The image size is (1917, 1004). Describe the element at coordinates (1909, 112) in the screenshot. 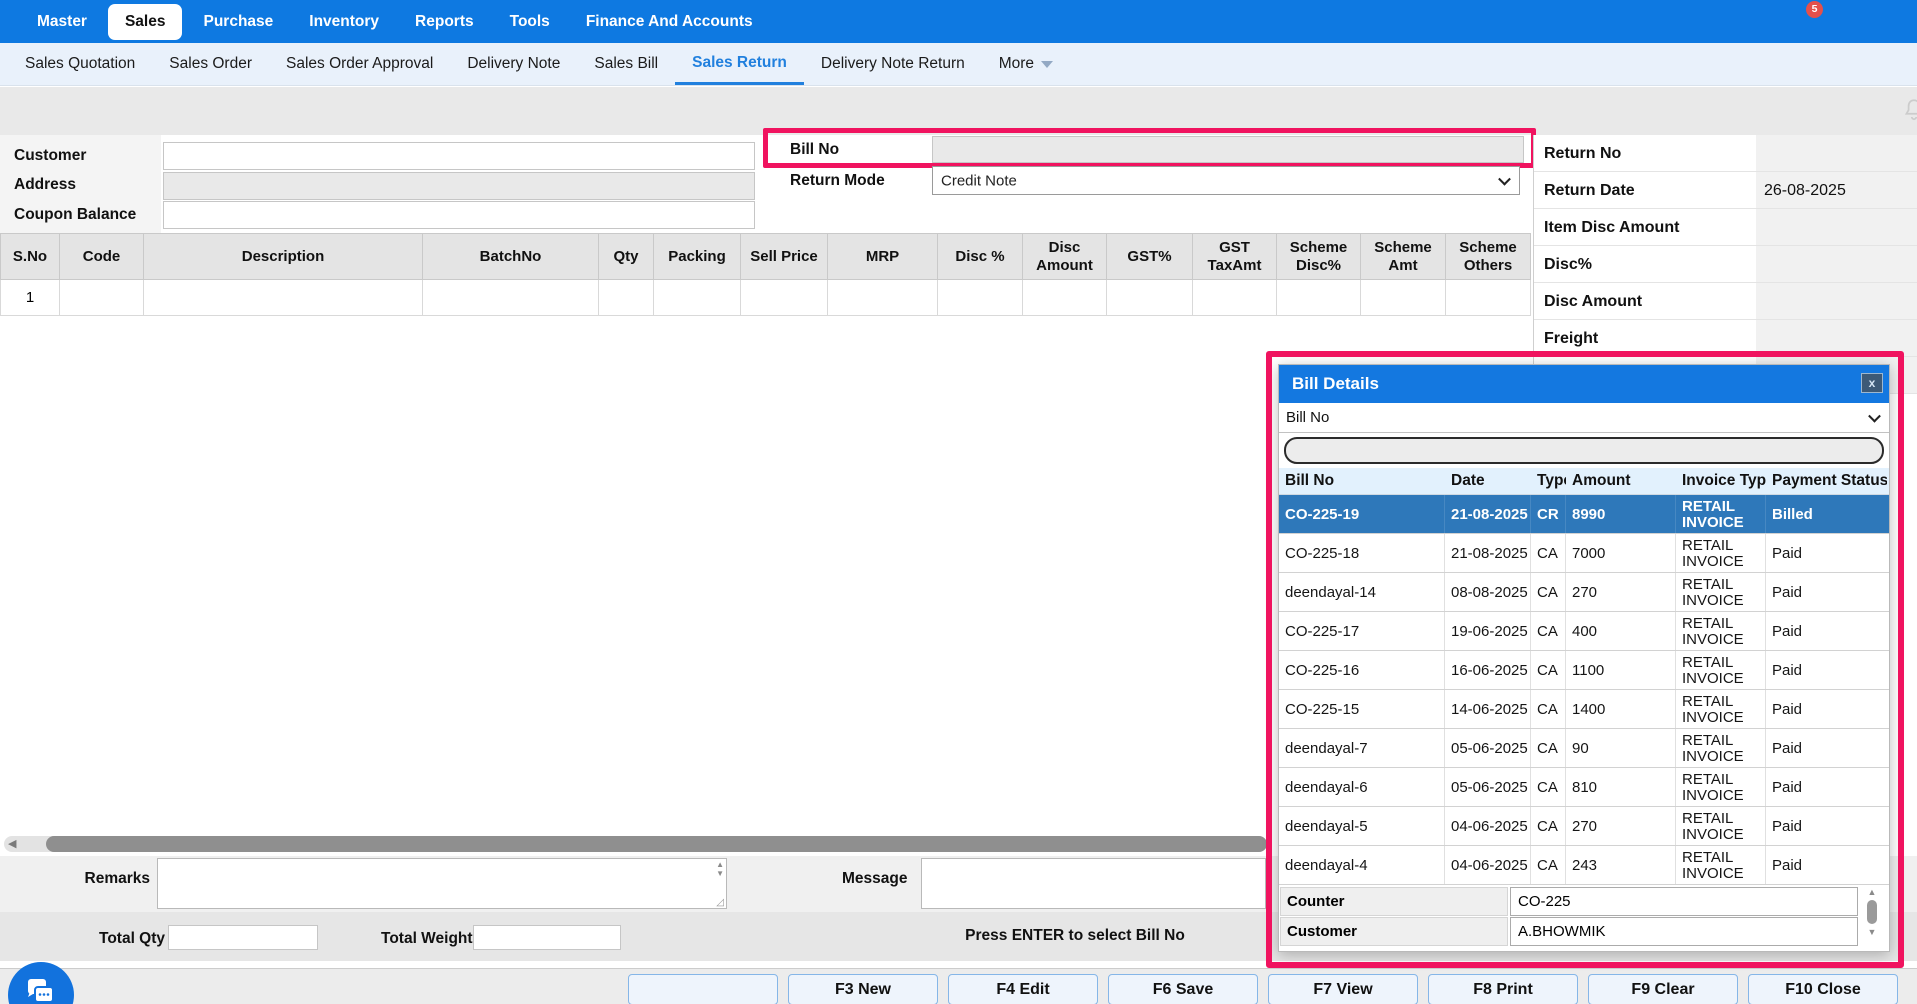

I see `bell-watermark-icon` at that location.